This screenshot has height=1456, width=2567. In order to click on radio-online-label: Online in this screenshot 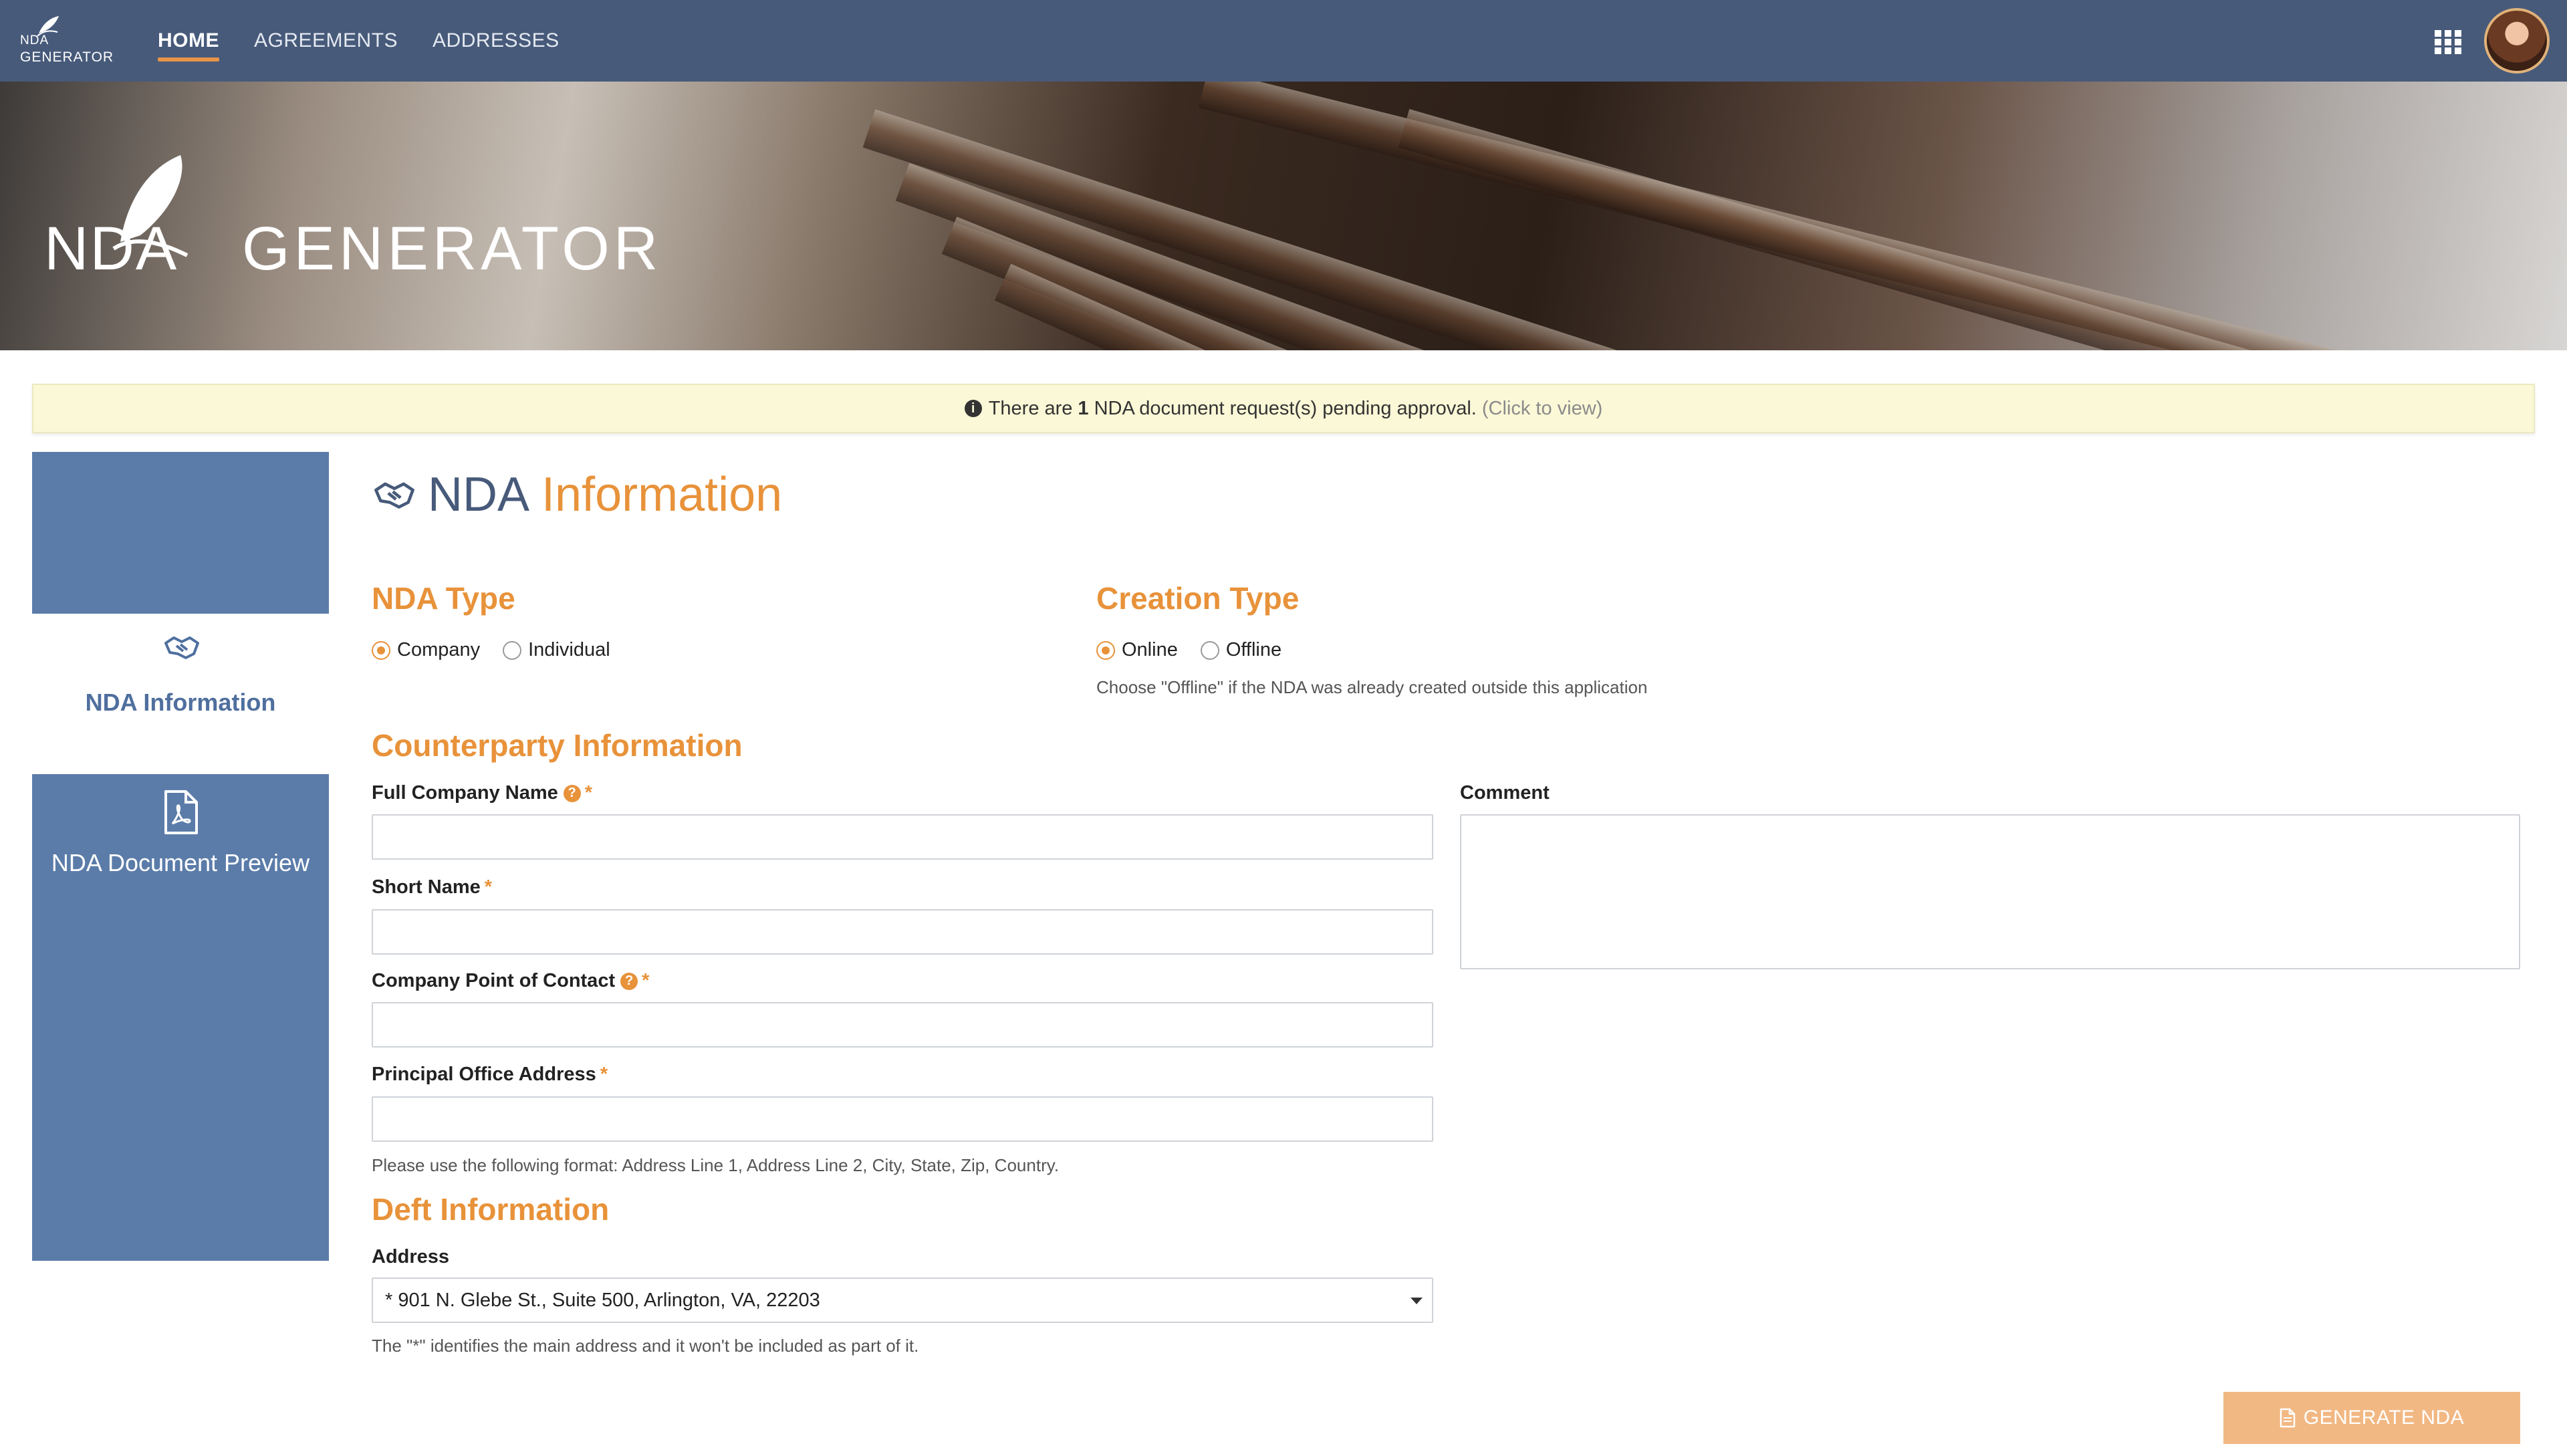, I will do `click(1150, 650)`.